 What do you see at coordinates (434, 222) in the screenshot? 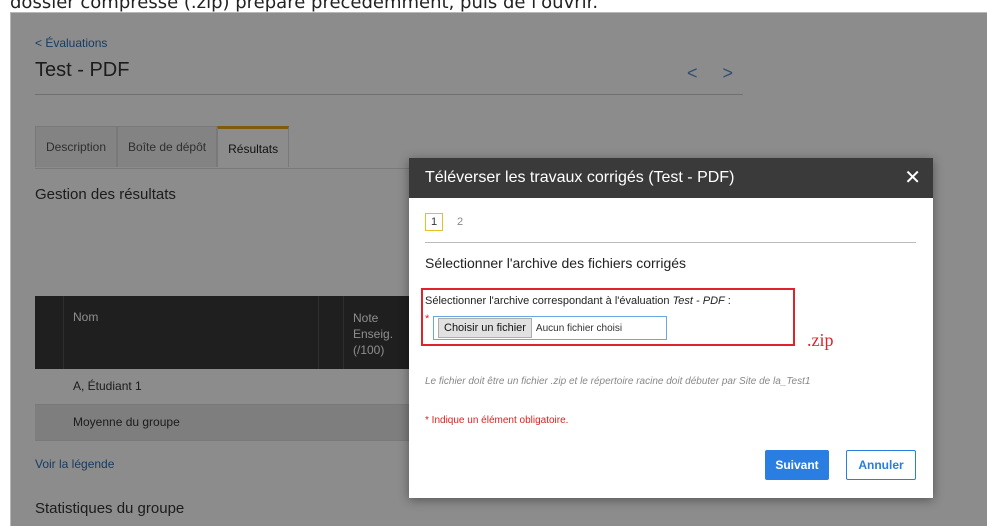
I see `step-1: 1` at bounding box center [434, 222].